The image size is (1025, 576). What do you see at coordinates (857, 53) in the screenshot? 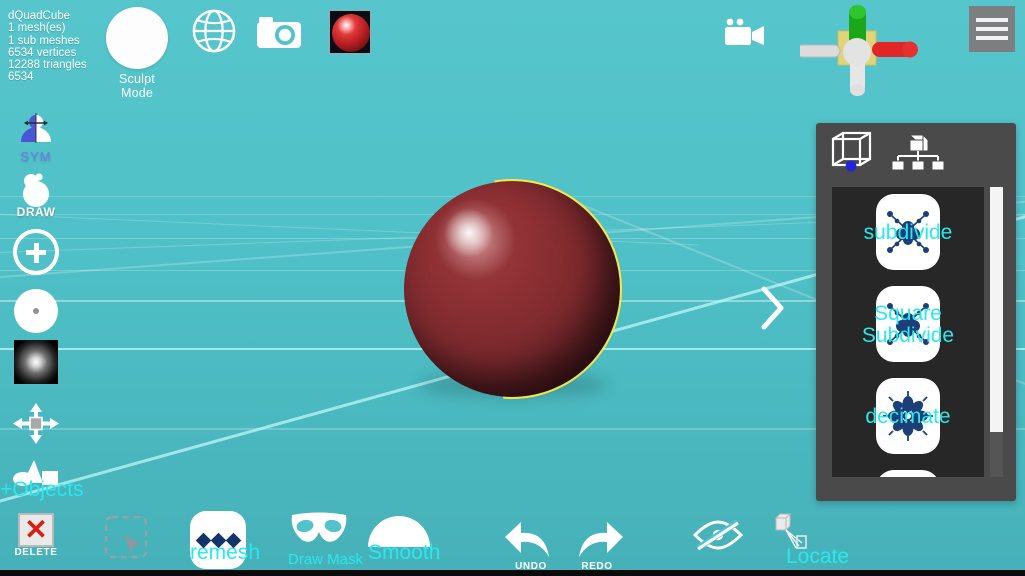
I see `axis-gizmo` at bounding box center [857, 53].